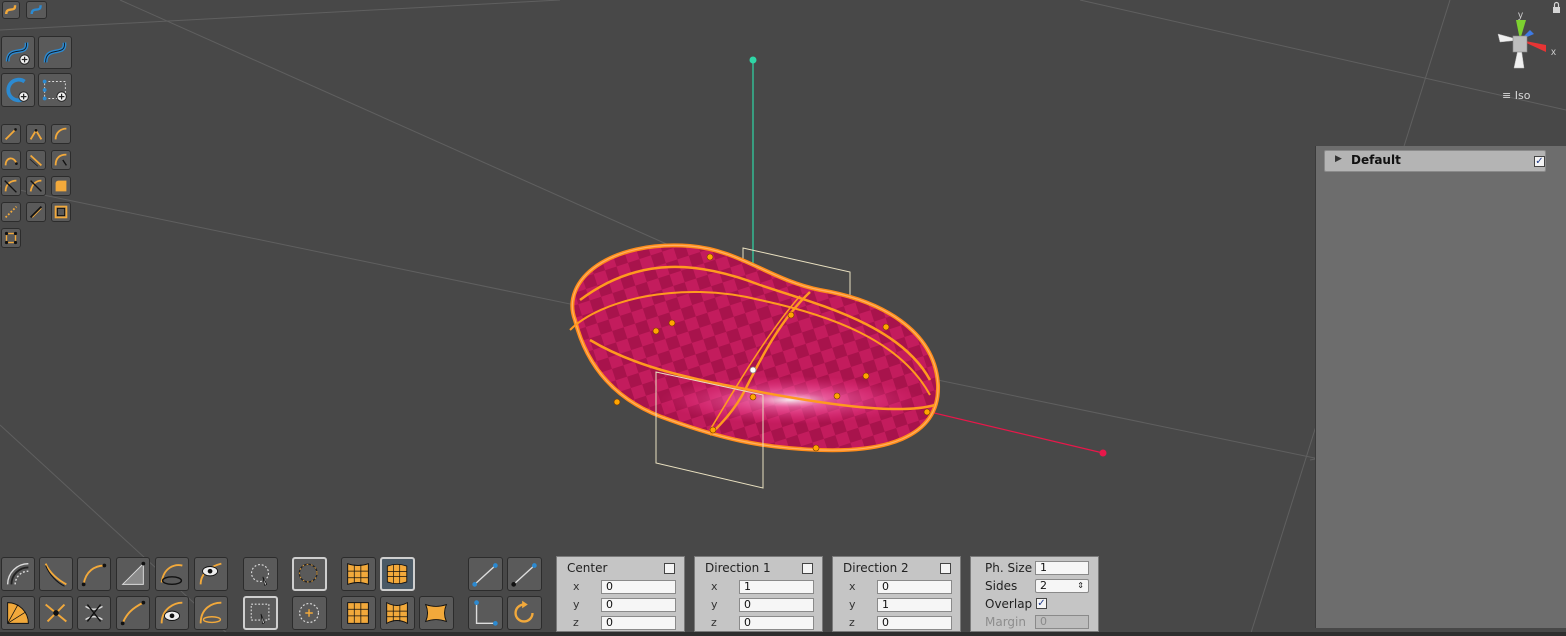 This screenshot has width=1566, height=636. What do you see at coordinates (587, 568) in the screenshot?
I see `center-panel-title: Center` at bounding box center [587, 568].